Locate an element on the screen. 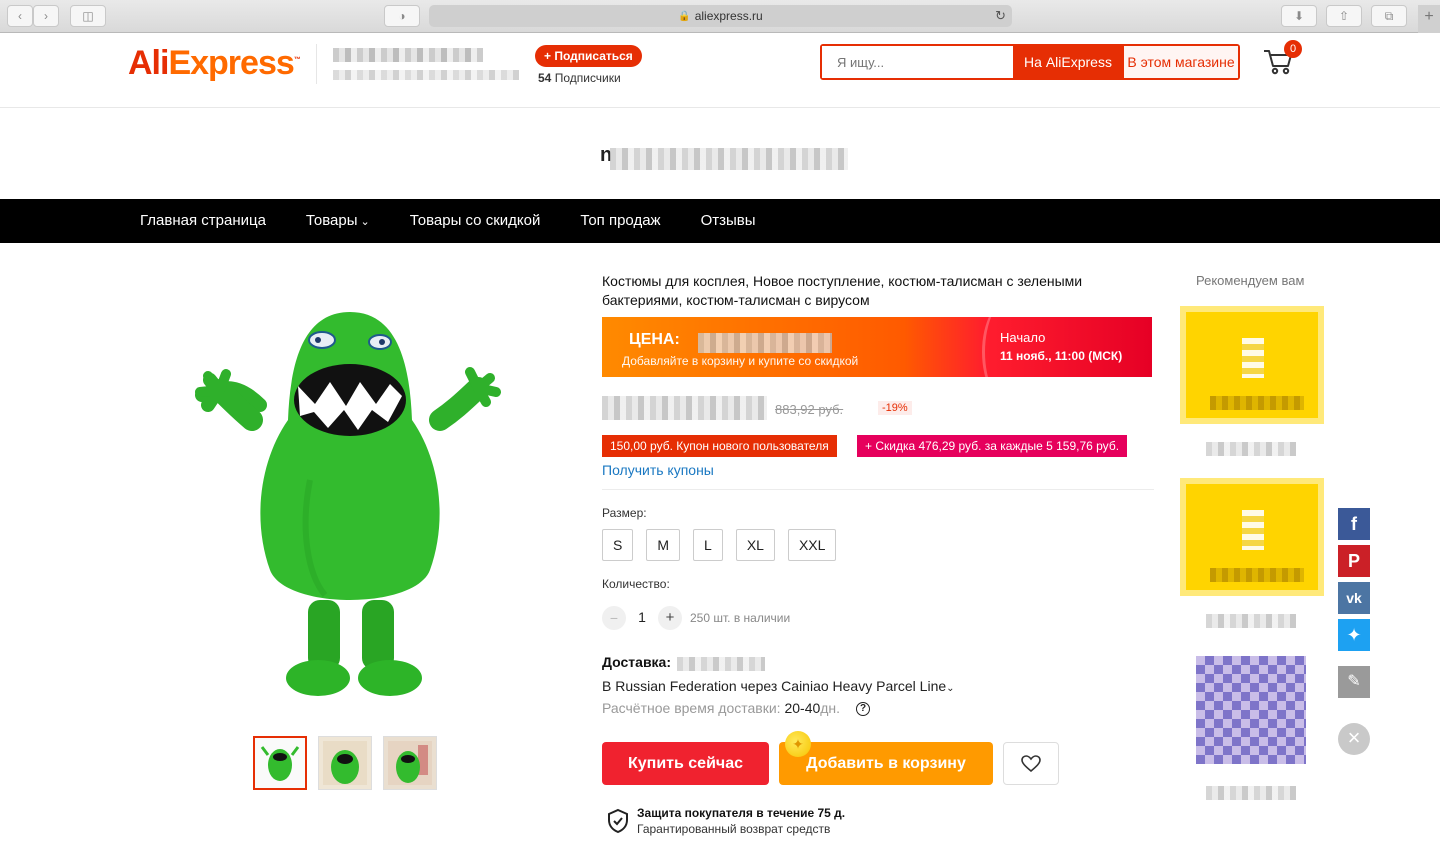 Image resolution: width=1440 pixels, height=851 pixels. heart-icon is located at coordinates (1031, 763).